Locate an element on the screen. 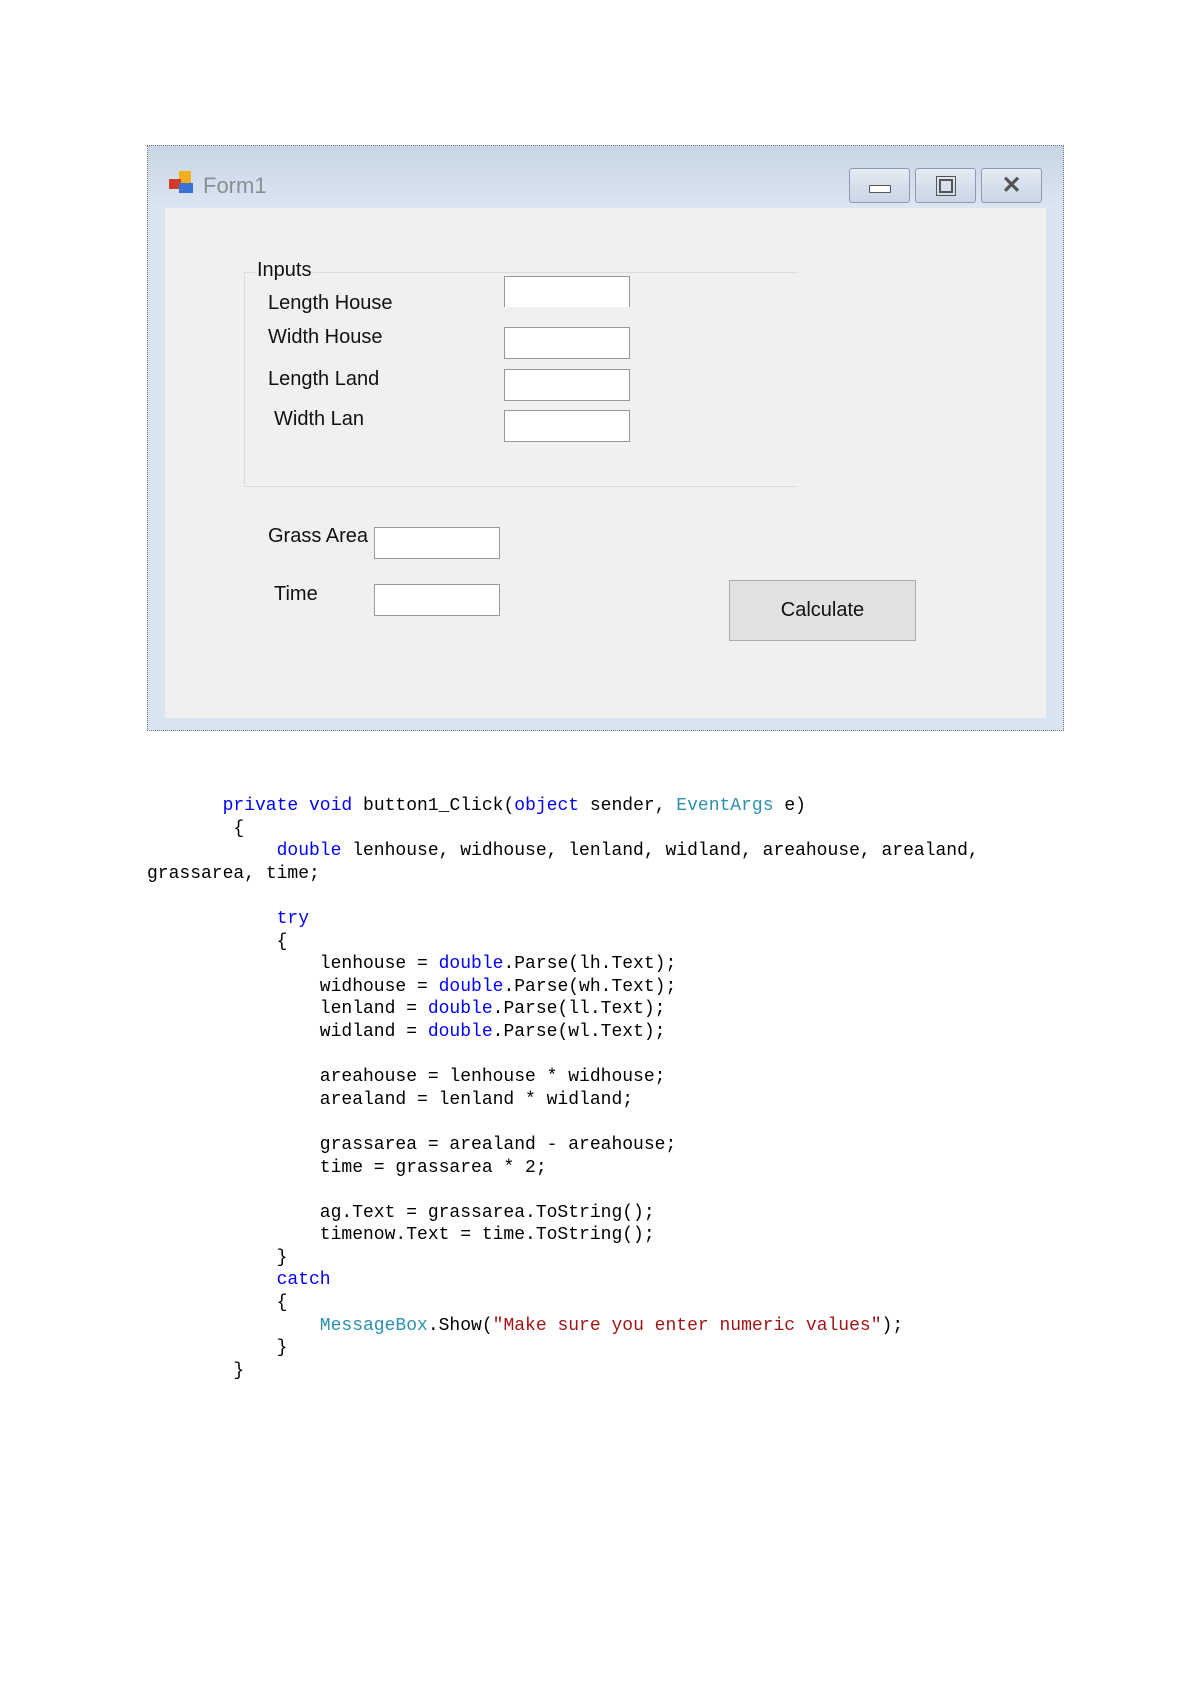 The height and width of the screenshot is (1696, 1200). maximize-button is located at coordinates (945, 185).